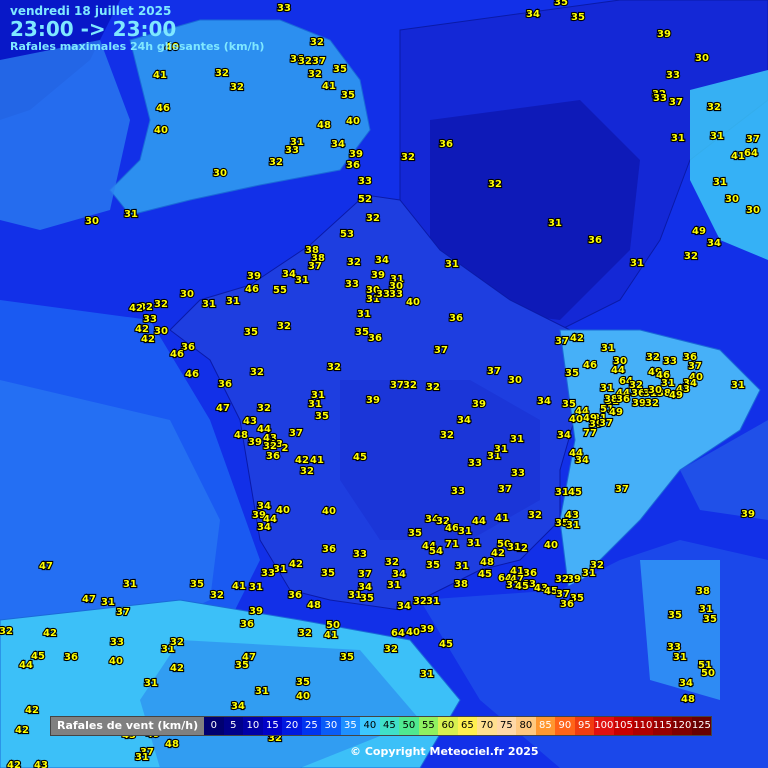 The height and width of the screenshot is (768, 768). Describe the element at coordinates (331, 726) in the screenshot. I see `legend-step: 30` at that location.